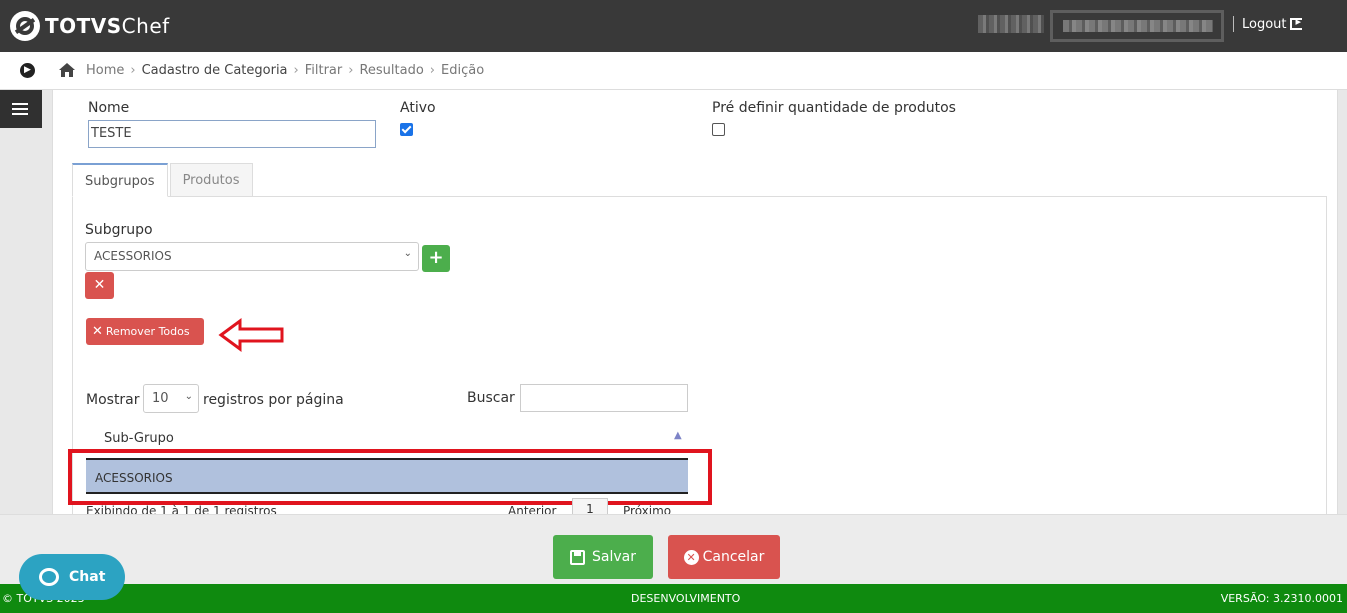 The image size is (1347, 613). Describe the element at coordinates (418, 108) in the screenshot. I see `ativo-label: Ativo` at that location.